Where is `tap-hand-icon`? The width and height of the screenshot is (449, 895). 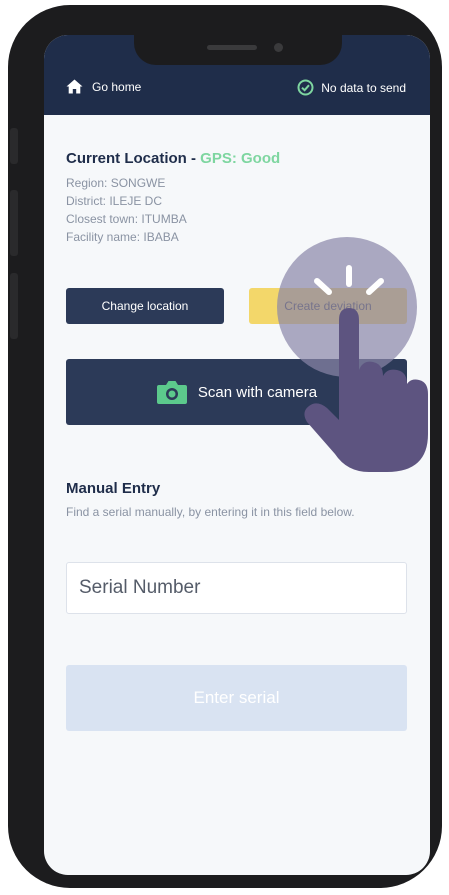
tap-hand-icon is located at coordinates (352, 354).